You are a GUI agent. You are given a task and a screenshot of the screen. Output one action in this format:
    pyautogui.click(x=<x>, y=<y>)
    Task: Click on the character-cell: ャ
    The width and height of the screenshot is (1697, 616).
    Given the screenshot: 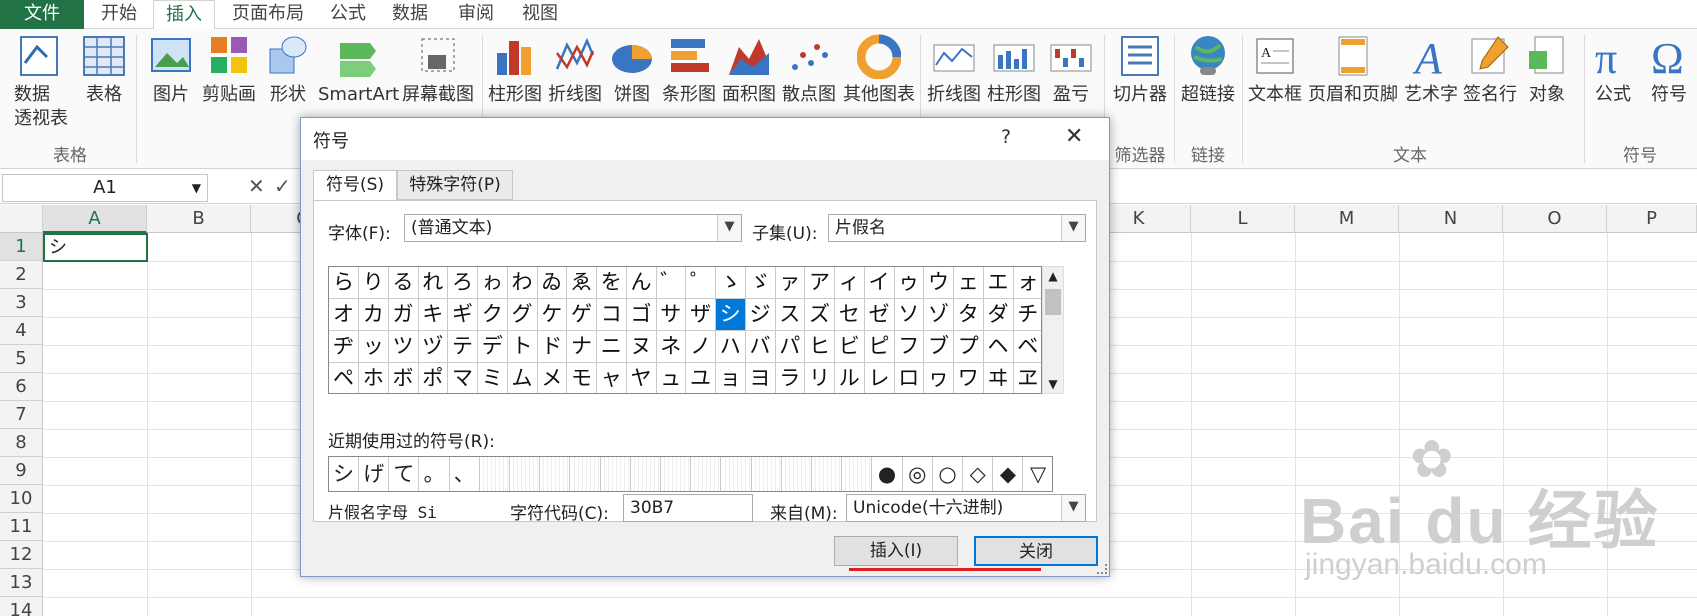 What is the action you would take?
    pyautogui.click(x=612, y=378)
    